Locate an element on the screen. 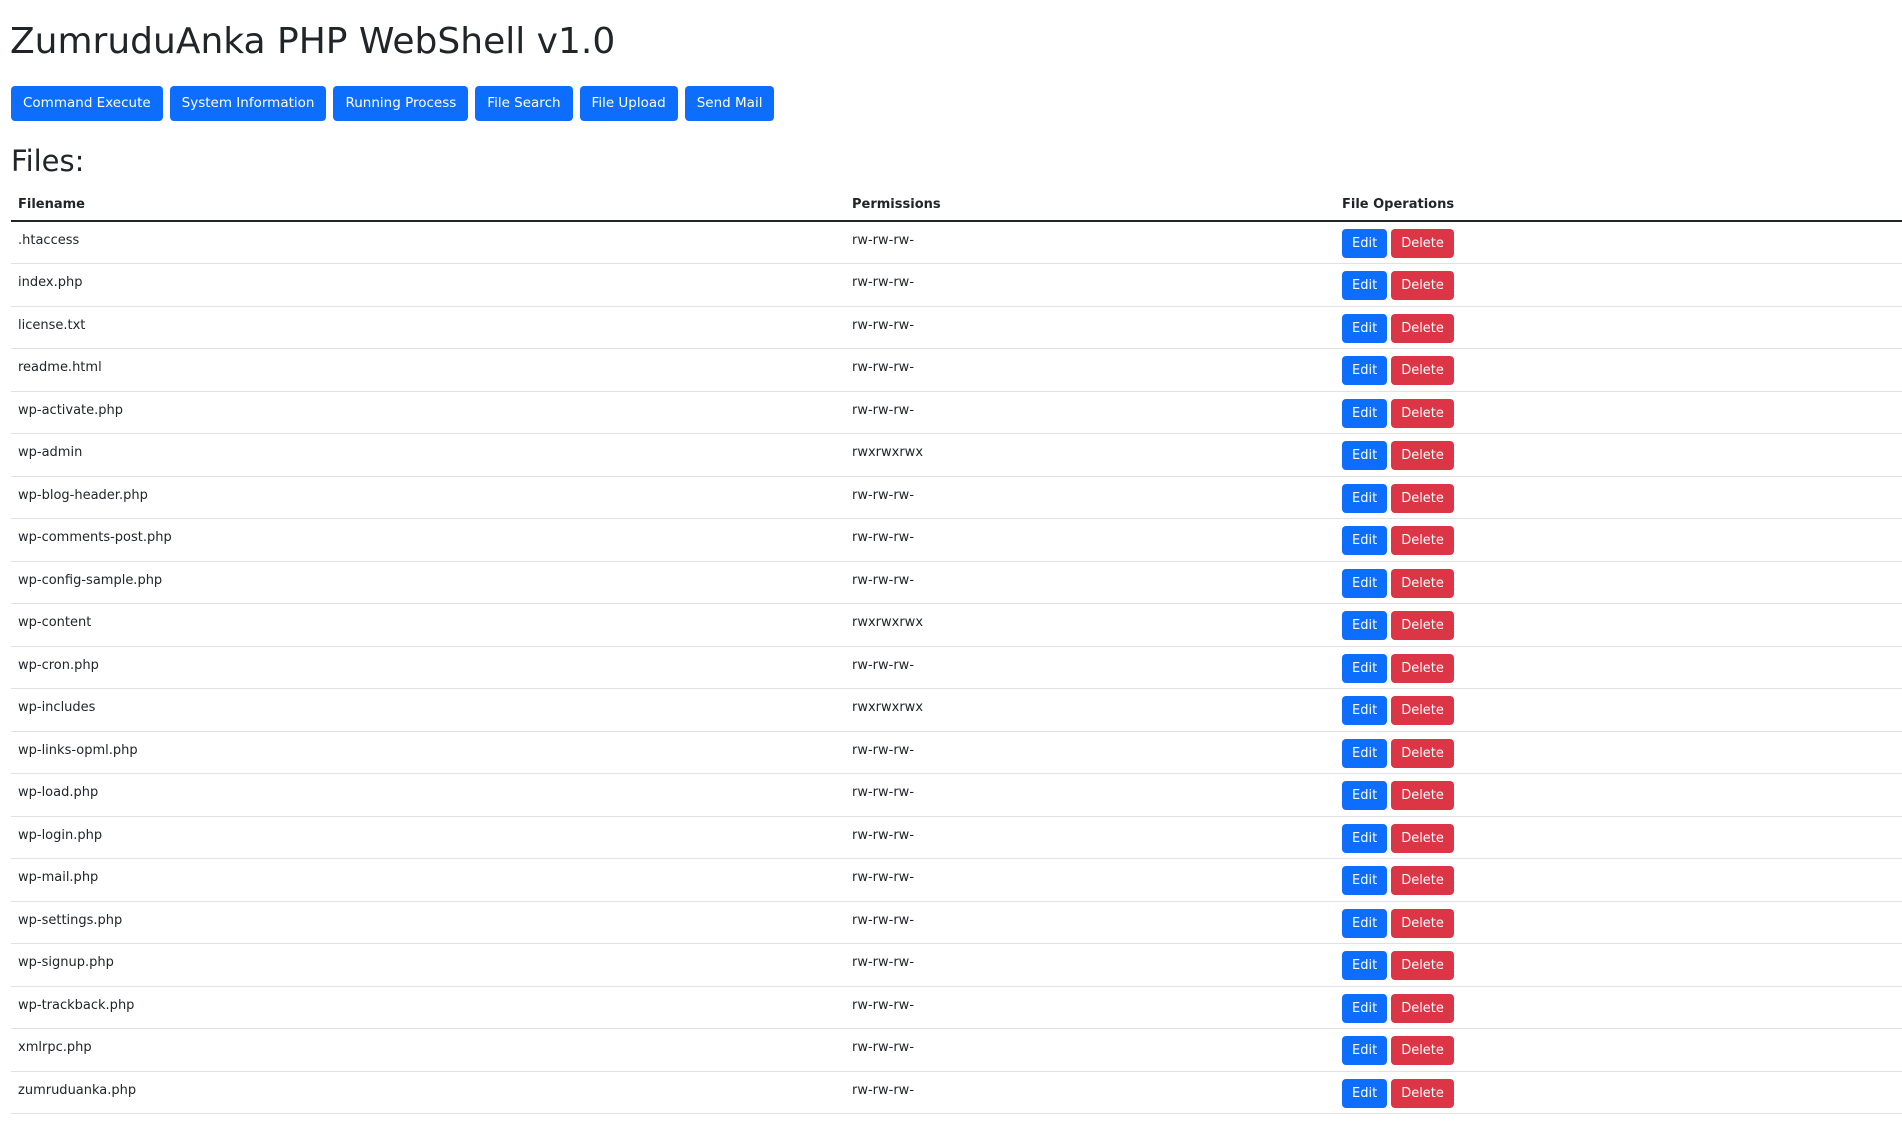 Image resolution: width=1902 pixels, height=1143 pixels. table-row: wp-links-opml.php rw-rw-rw- Edit Delete is located at coordinates (956, 752).